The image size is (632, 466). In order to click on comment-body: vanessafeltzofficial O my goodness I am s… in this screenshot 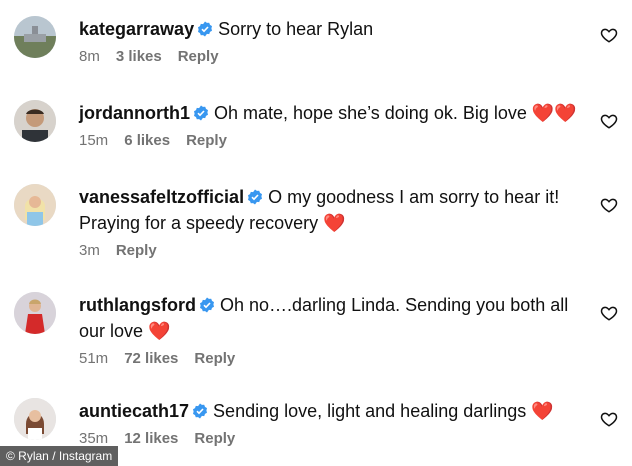, I will do `click(333, 221)`.